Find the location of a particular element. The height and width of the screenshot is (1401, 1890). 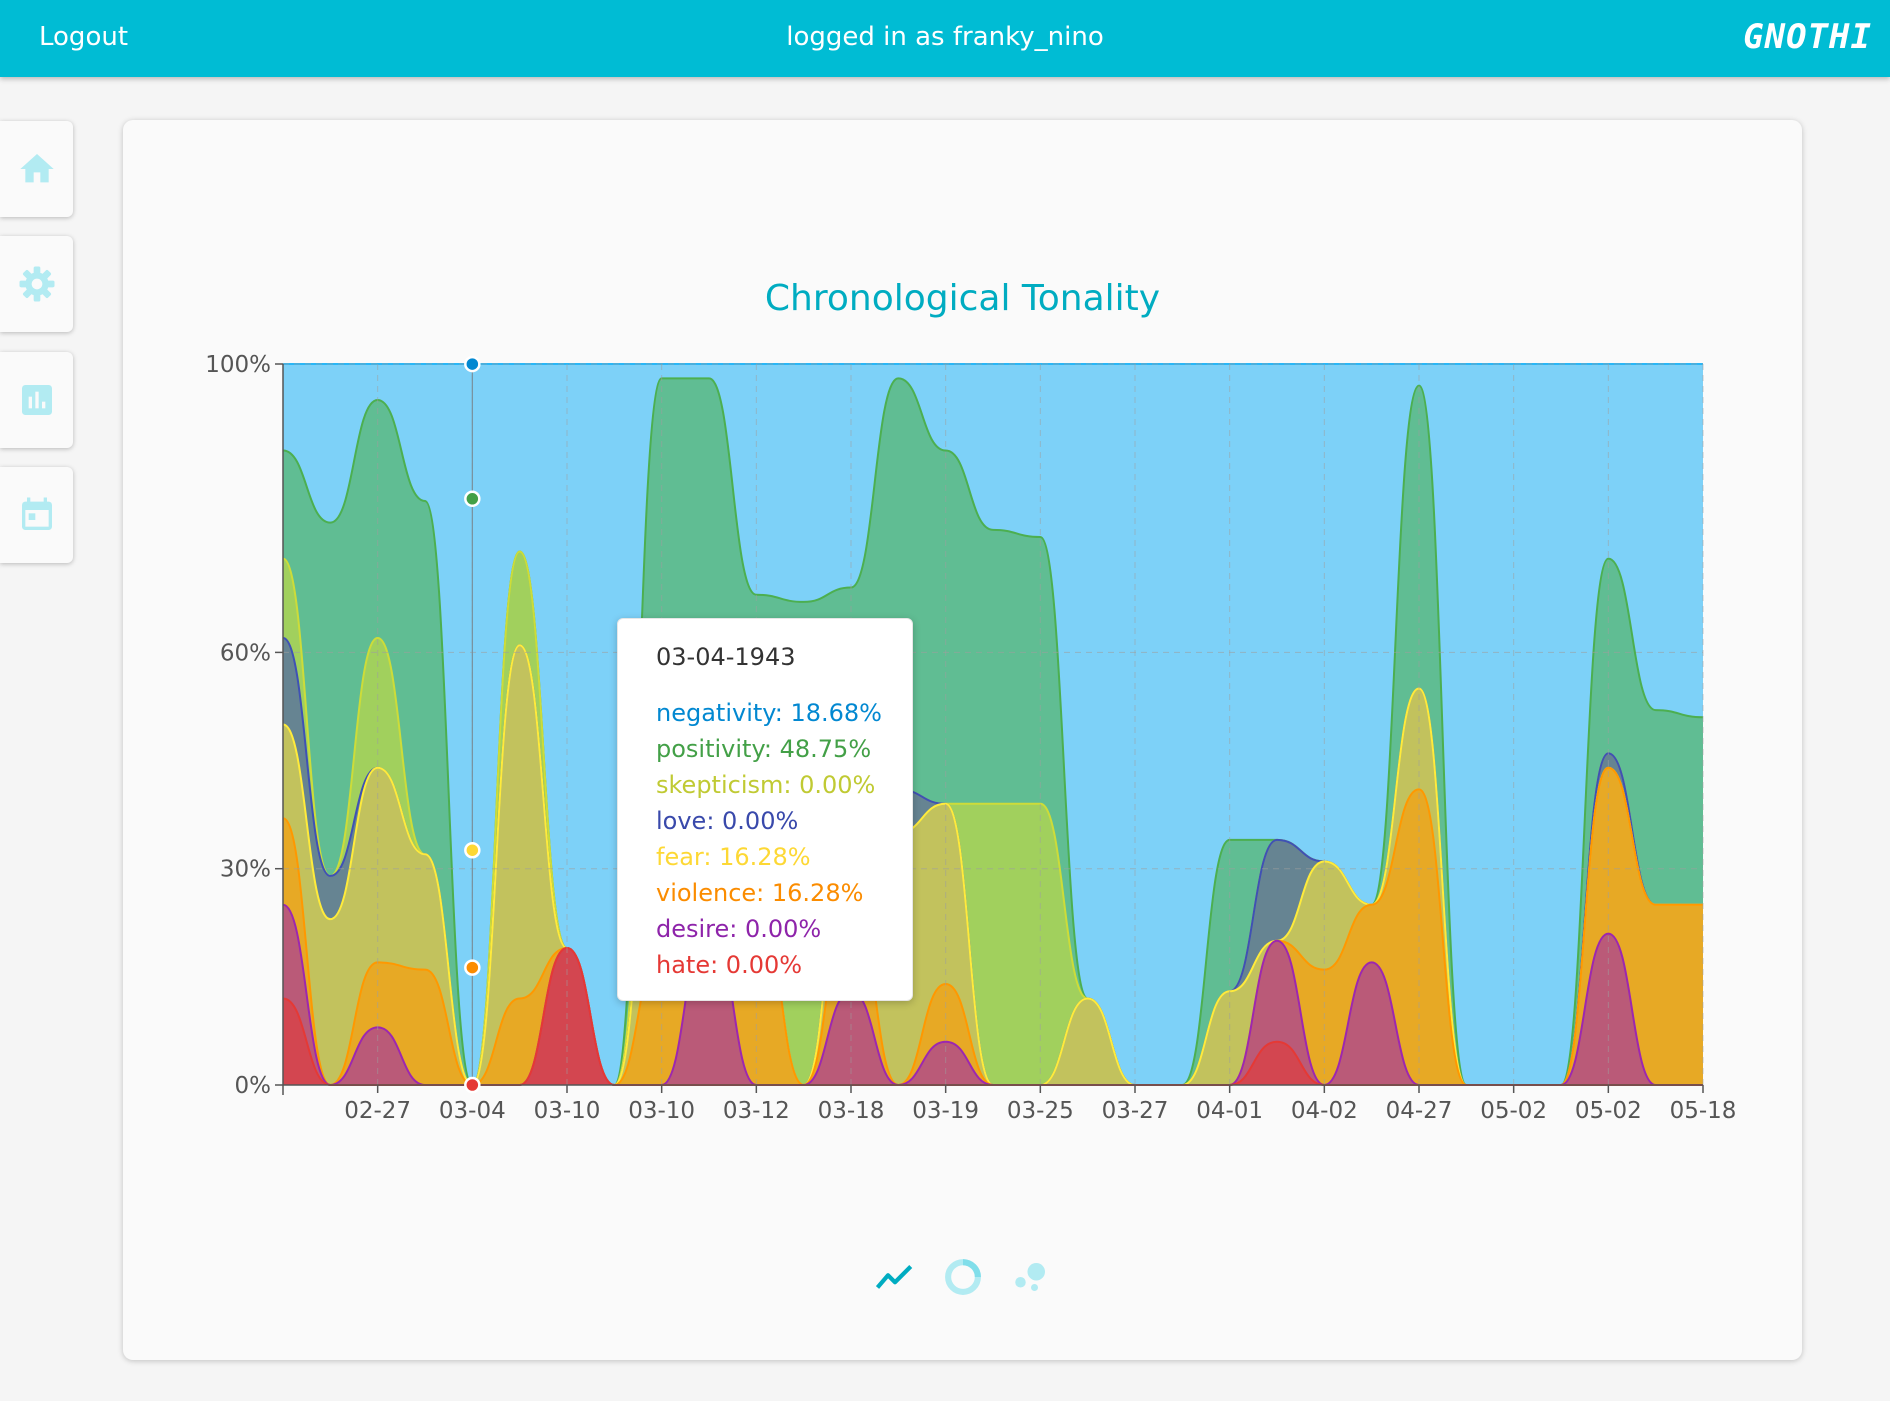

hover-point-hate is located at coordinates (472, 1085).